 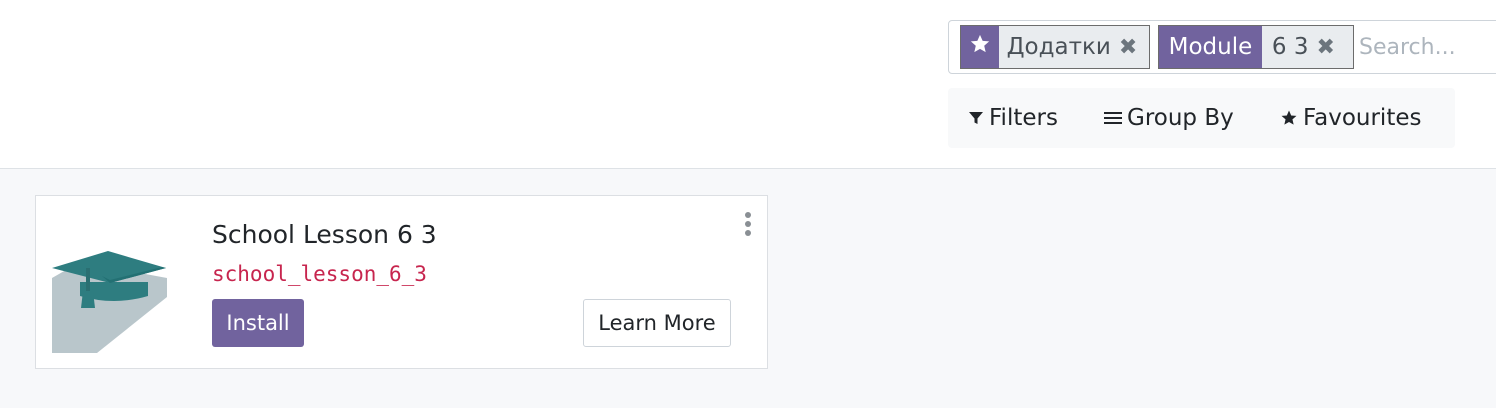 I want to click on bars-icon, so click(x=1113, y=118).